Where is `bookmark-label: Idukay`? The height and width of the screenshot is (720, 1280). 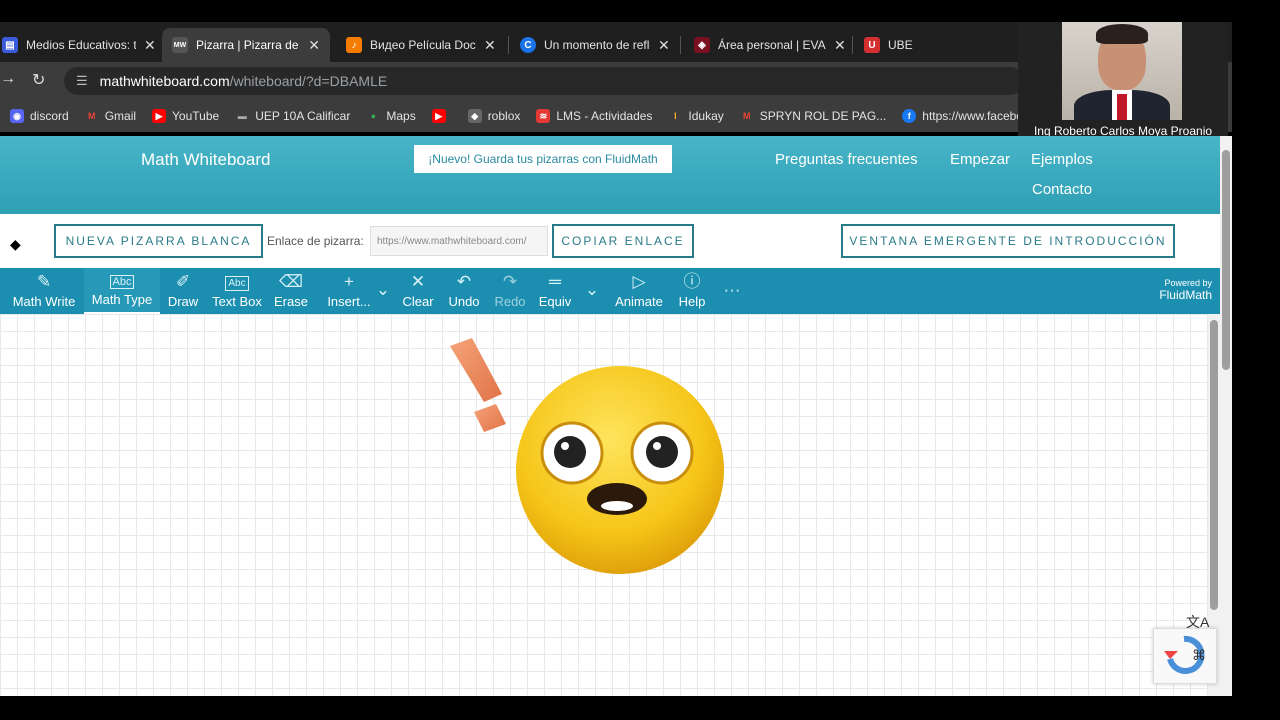
bookmark-label: Idukay is located at coordinates (706, 116).